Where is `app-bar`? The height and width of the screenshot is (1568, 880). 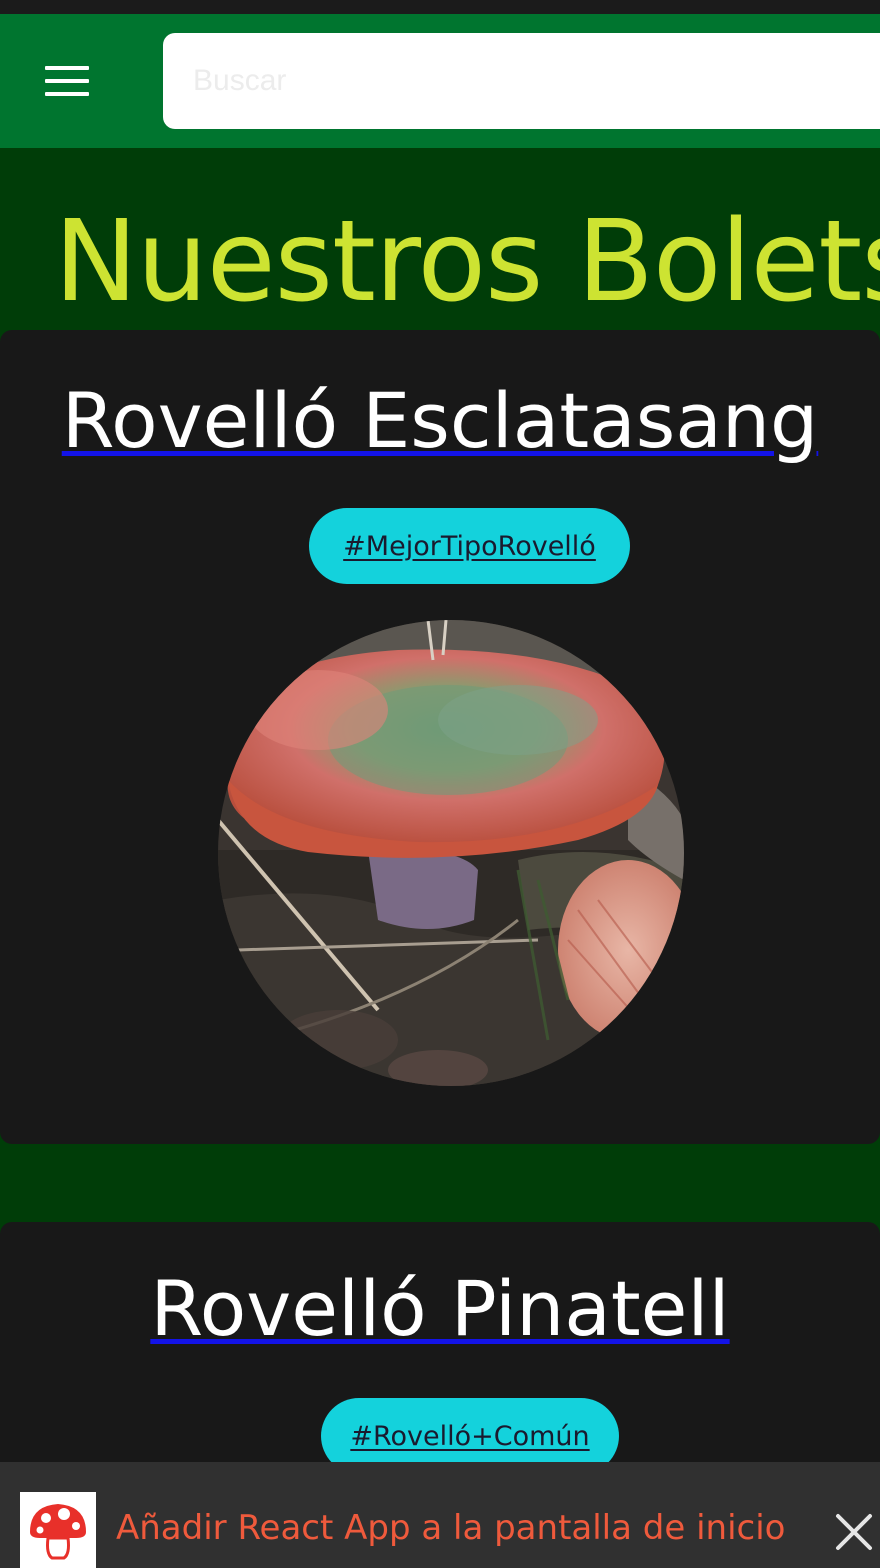 app-bar is located at coordinates (440, 81).